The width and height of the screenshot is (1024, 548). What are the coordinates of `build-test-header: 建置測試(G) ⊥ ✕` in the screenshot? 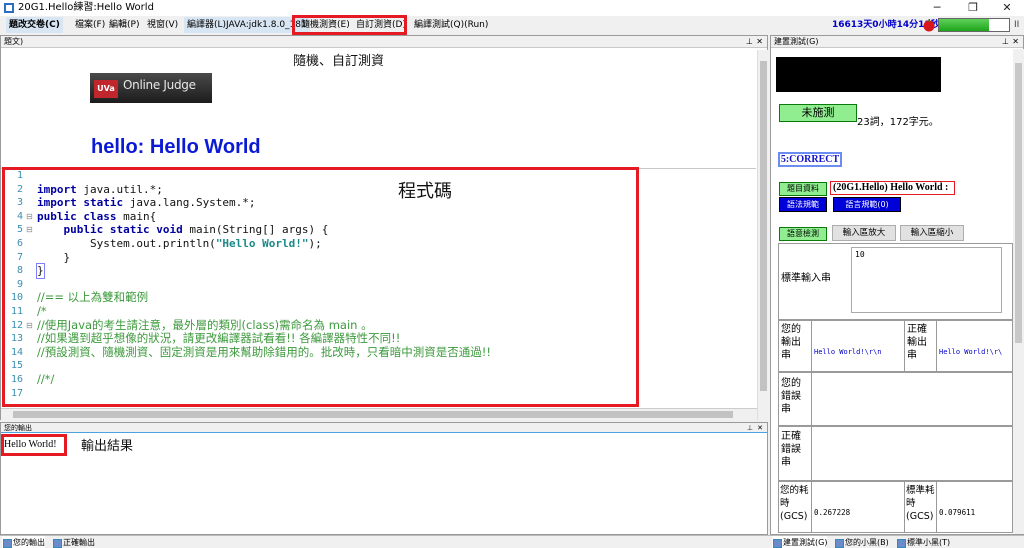 It's located at (897, 42).